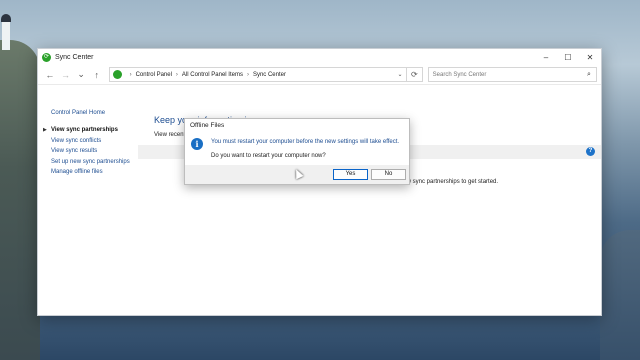 This screenshot has height=360, width=640. What do you see at coordinates (212, 75) in the screenshot?
I see `breadcrumb-all-items: All Control Panel Items` at bounding box center [212, 75].